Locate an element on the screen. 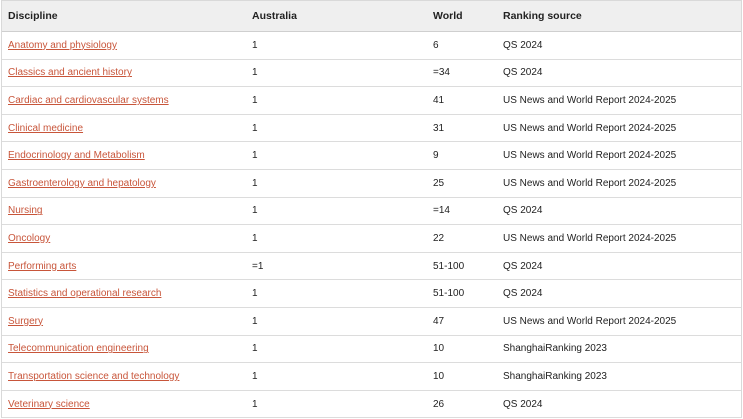 This screenshot has height=419, width=743. discipline-link: Cardiac and cardiovascular systems is located at coordinates (88, 100).